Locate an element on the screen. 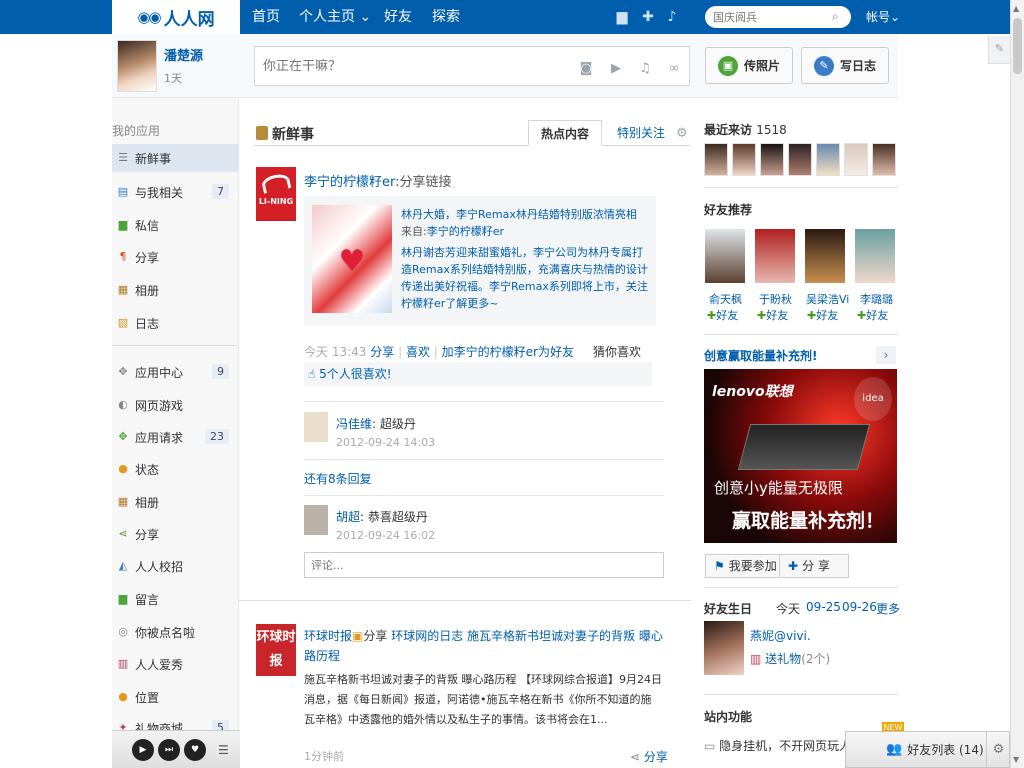  sidebar-item-related: ▤ 与我相关 7 is located at coordinates (175, 192).